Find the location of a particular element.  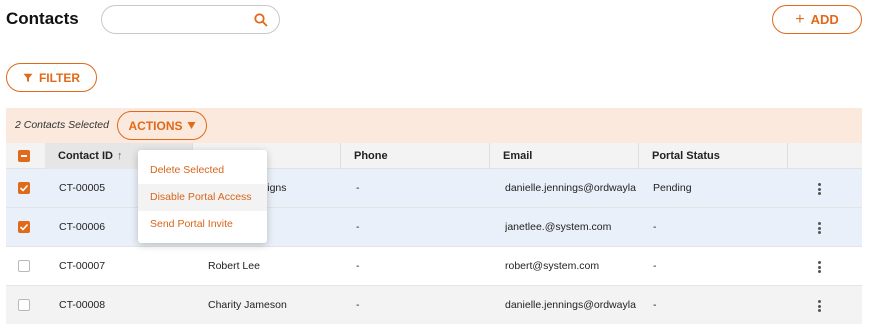

filter-icon is located at coordinates (28, 77).